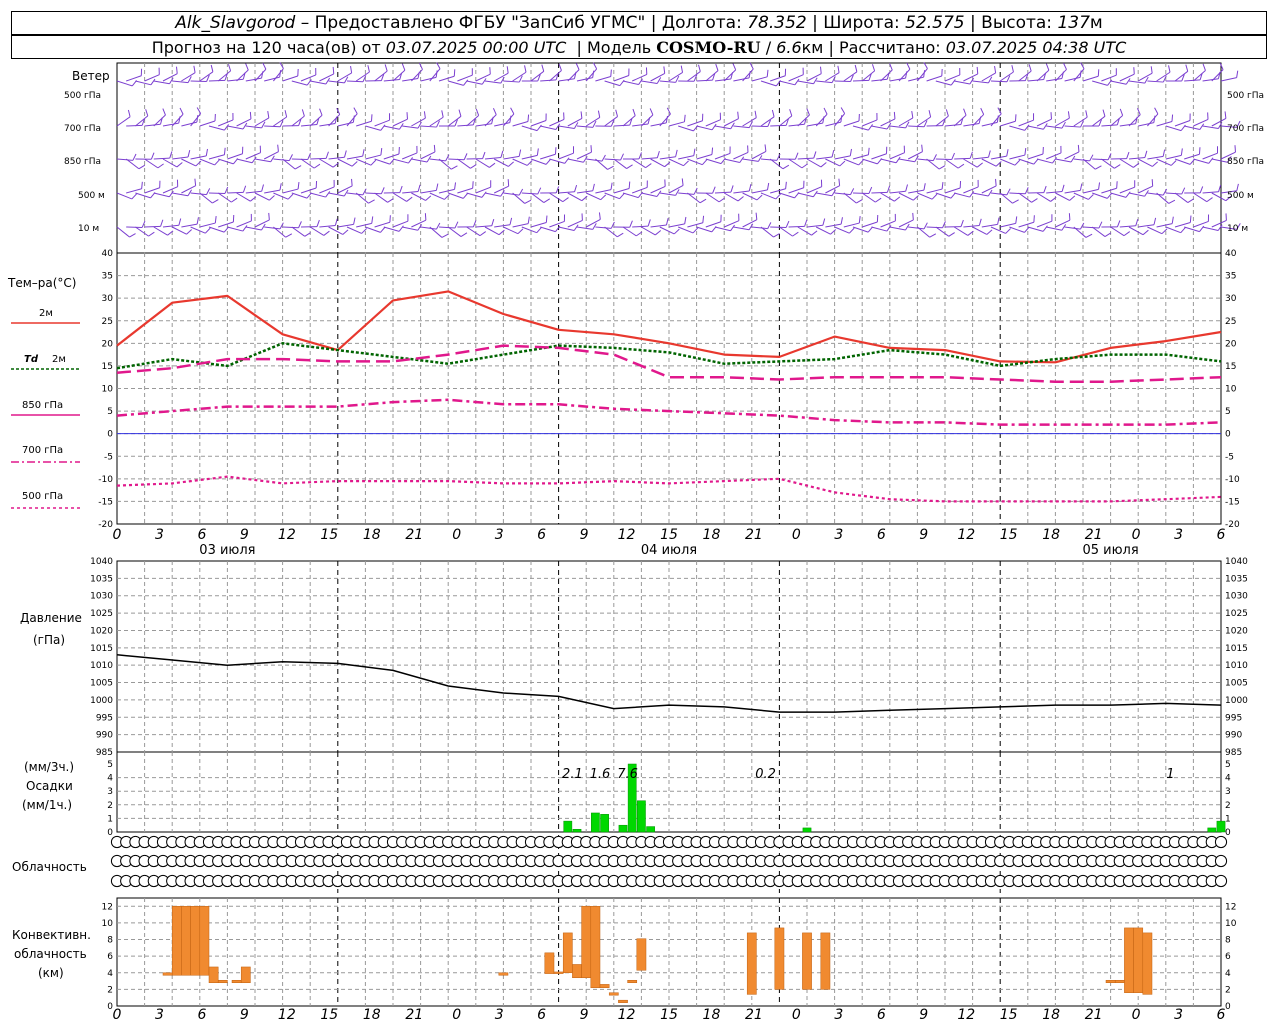 The height and width of the screenshot is (1024, 1280). I want to click on wind-500m-label: 500 м, so click(91, 196).